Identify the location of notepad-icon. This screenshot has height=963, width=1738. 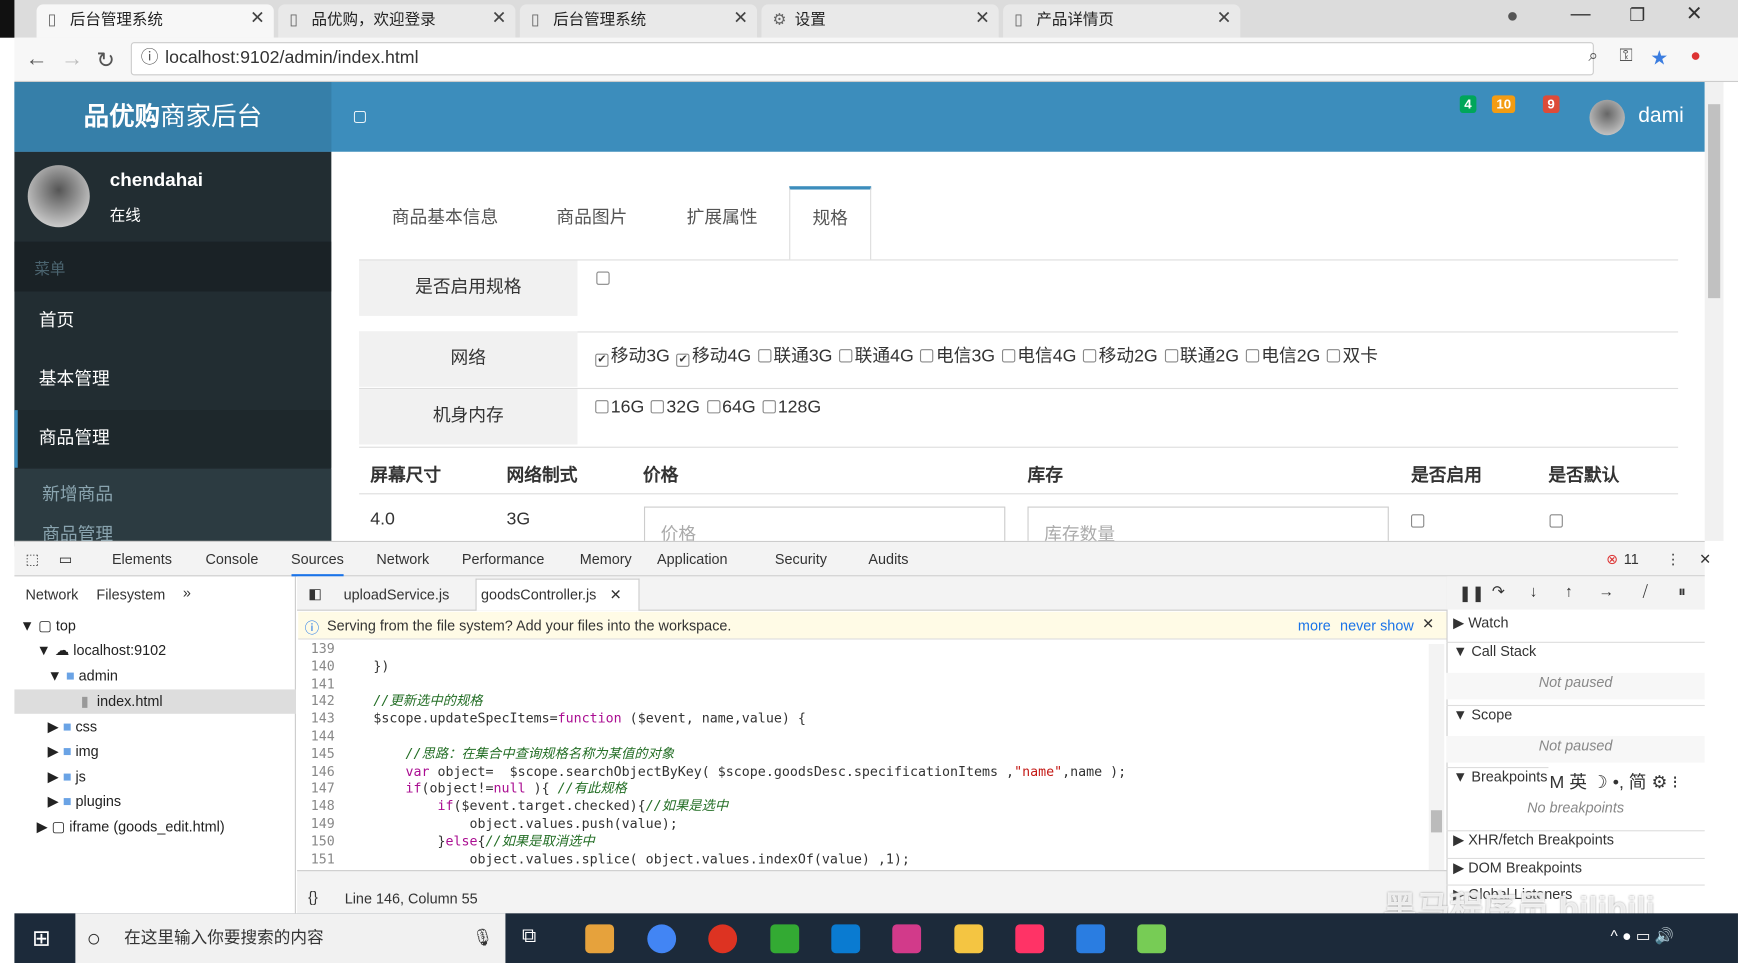
(1152, 939).